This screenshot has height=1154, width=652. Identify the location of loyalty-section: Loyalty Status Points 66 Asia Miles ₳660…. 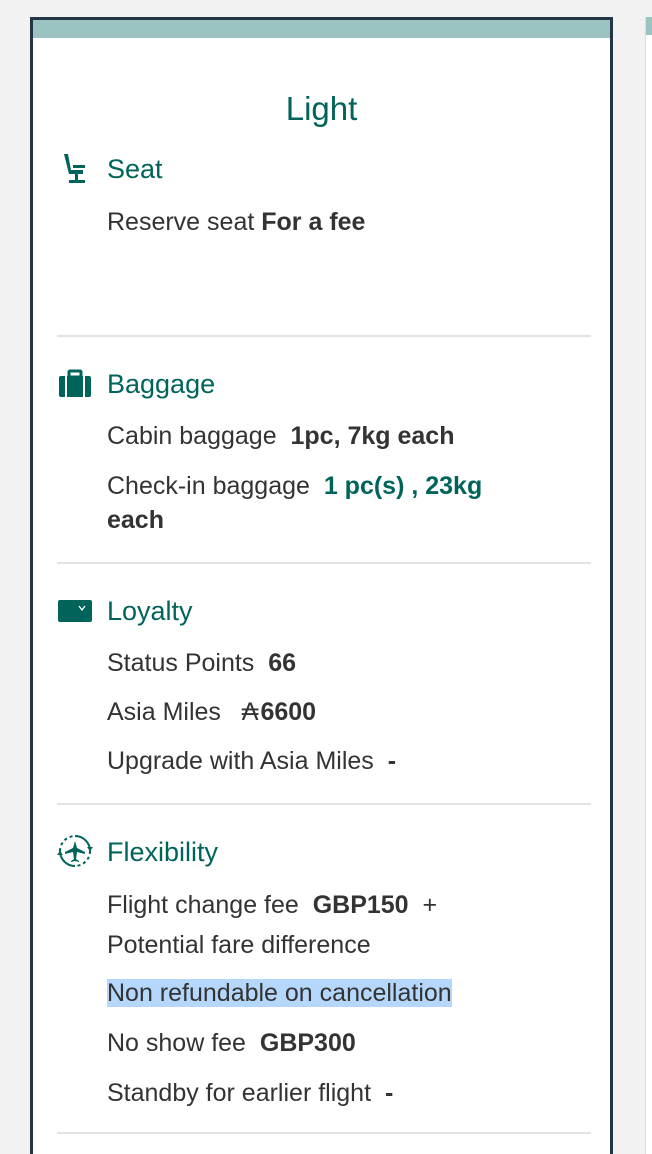
(324, 682).